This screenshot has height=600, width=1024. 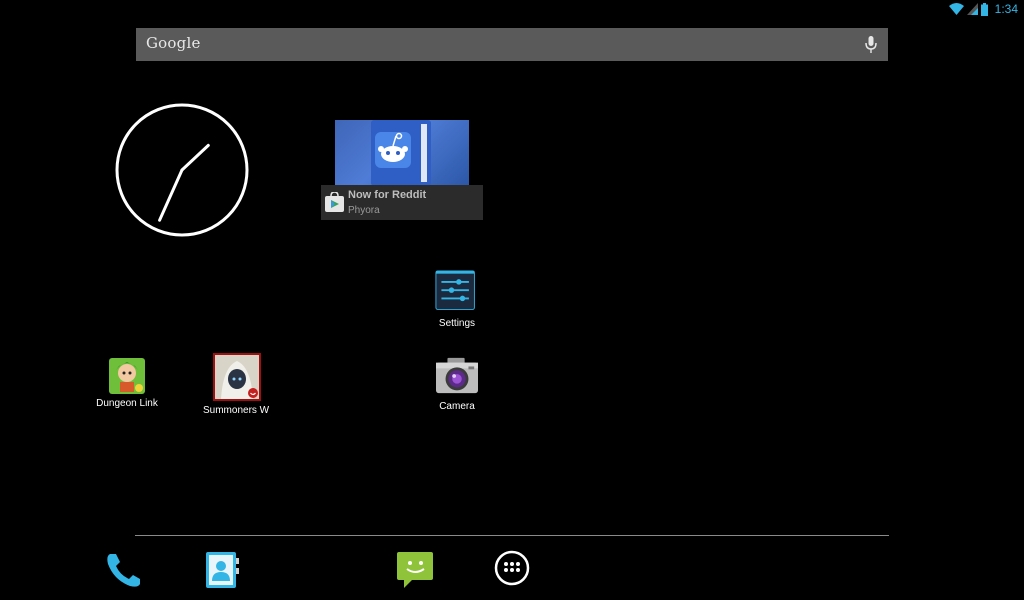 What do you see at coordinates (127, 403) in the screenshot?
I see `app-label: Dungeon Link` at bounding box center [127, 403].